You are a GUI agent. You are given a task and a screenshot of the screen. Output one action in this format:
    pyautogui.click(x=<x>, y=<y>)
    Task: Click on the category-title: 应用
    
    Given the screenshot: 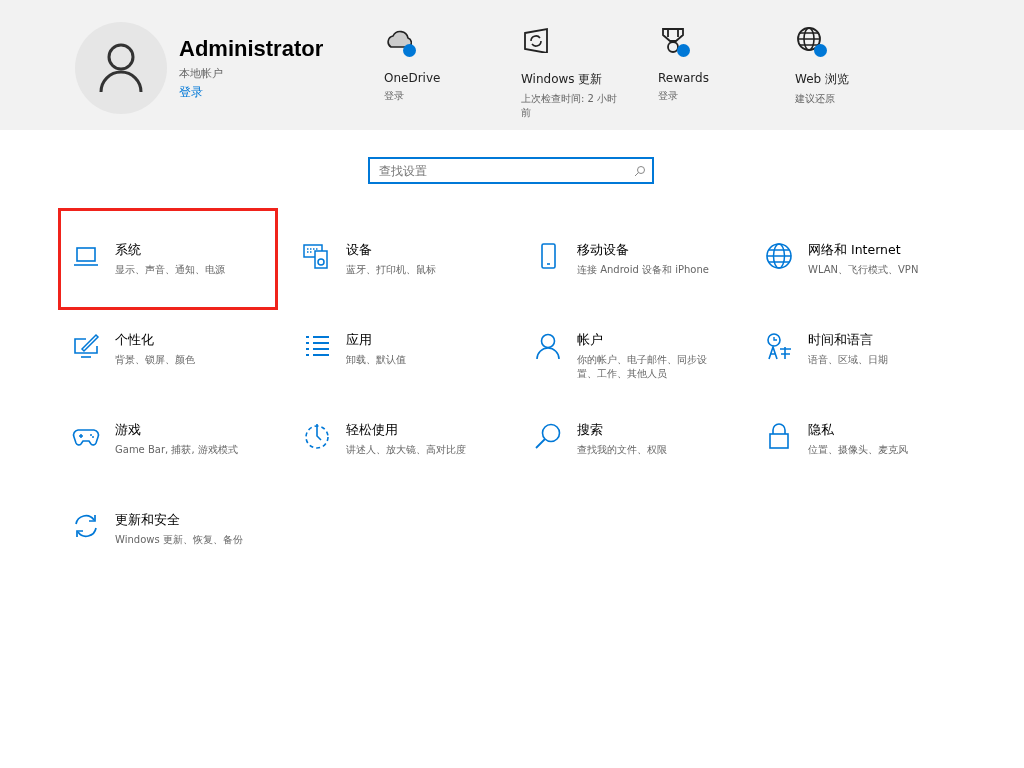 What is the action you would take?
    pyautogui.click(x=359, y=340)
    